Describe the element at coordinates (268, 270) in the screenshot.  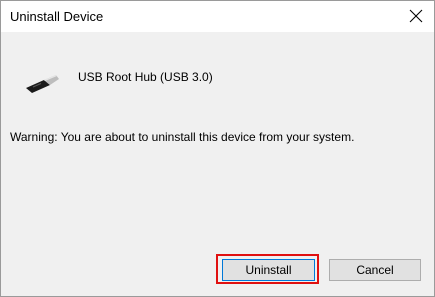
I see `uninstall-button: Uninstall` at that location.